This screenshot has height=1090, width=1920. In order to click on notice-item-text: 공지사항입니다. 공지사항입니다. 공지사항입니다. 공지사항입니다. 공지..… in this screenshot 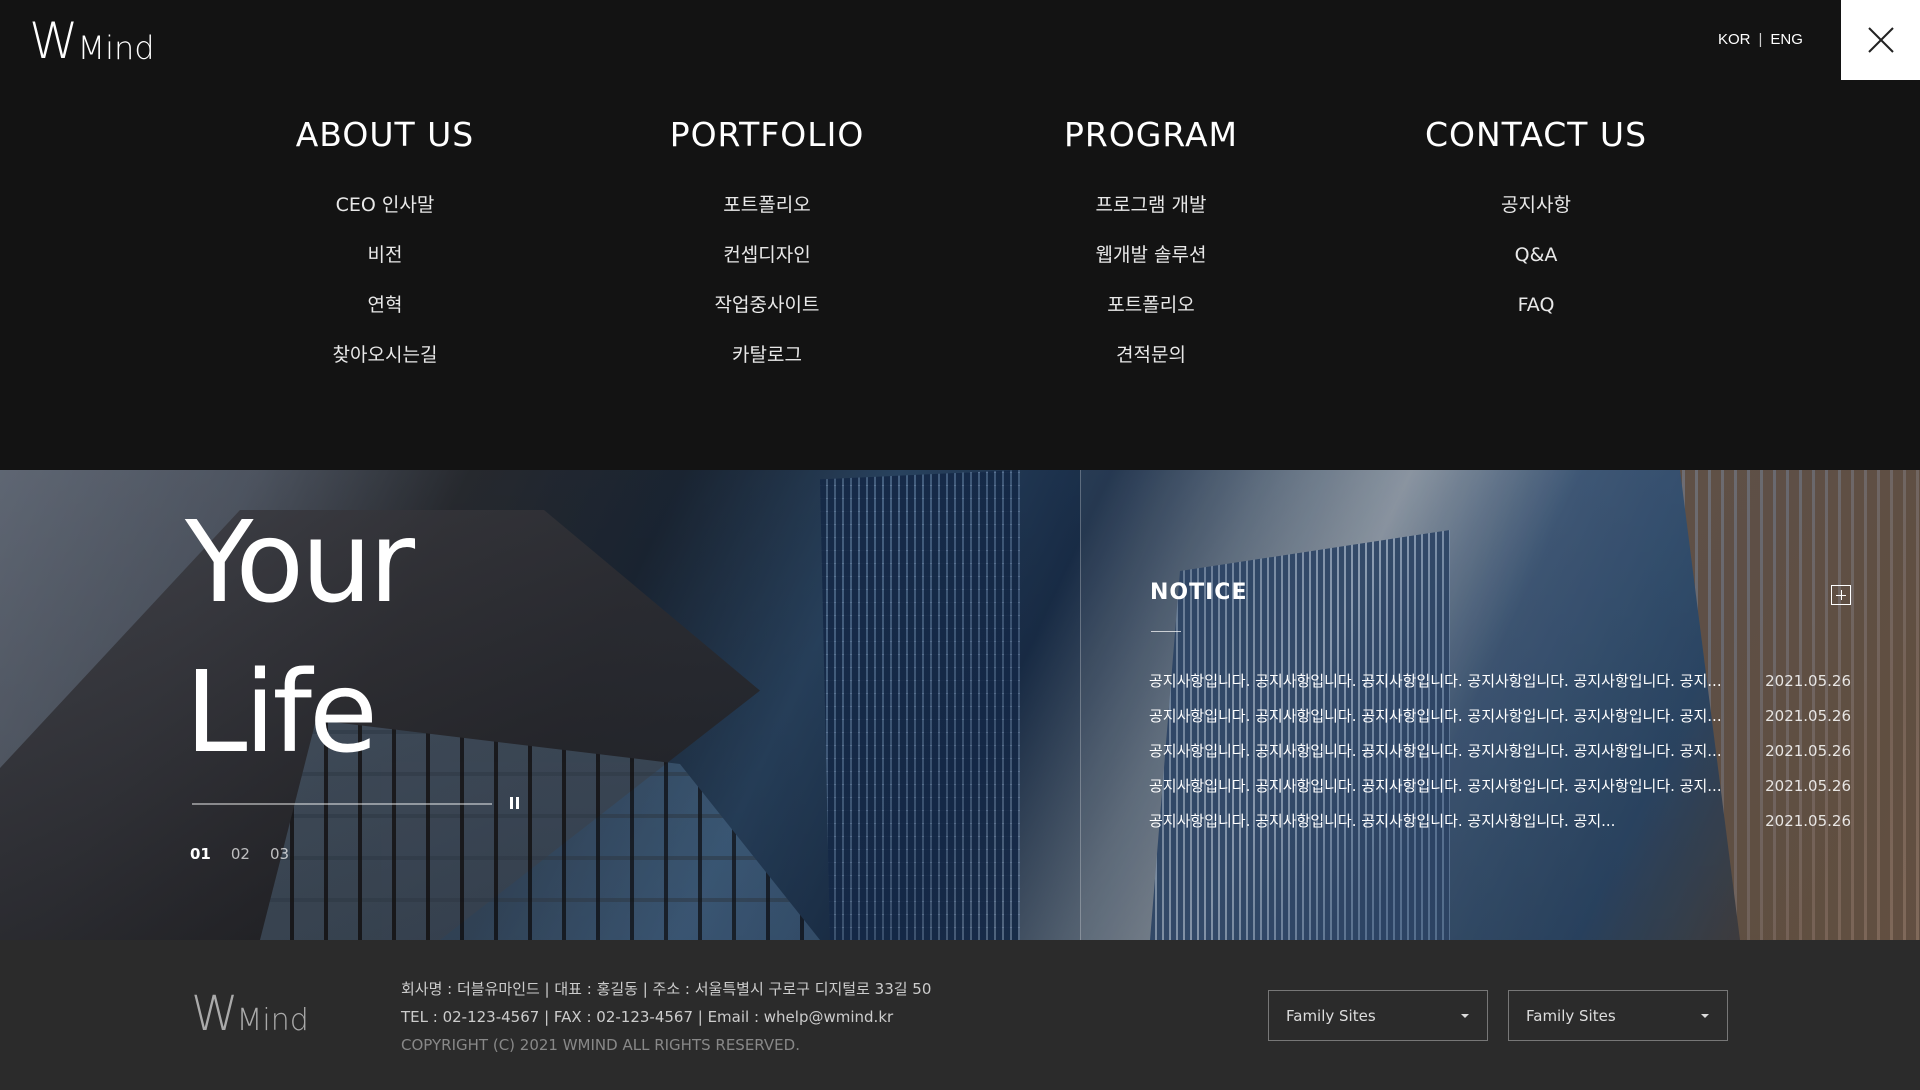, I will do `click(1439, 820)`.